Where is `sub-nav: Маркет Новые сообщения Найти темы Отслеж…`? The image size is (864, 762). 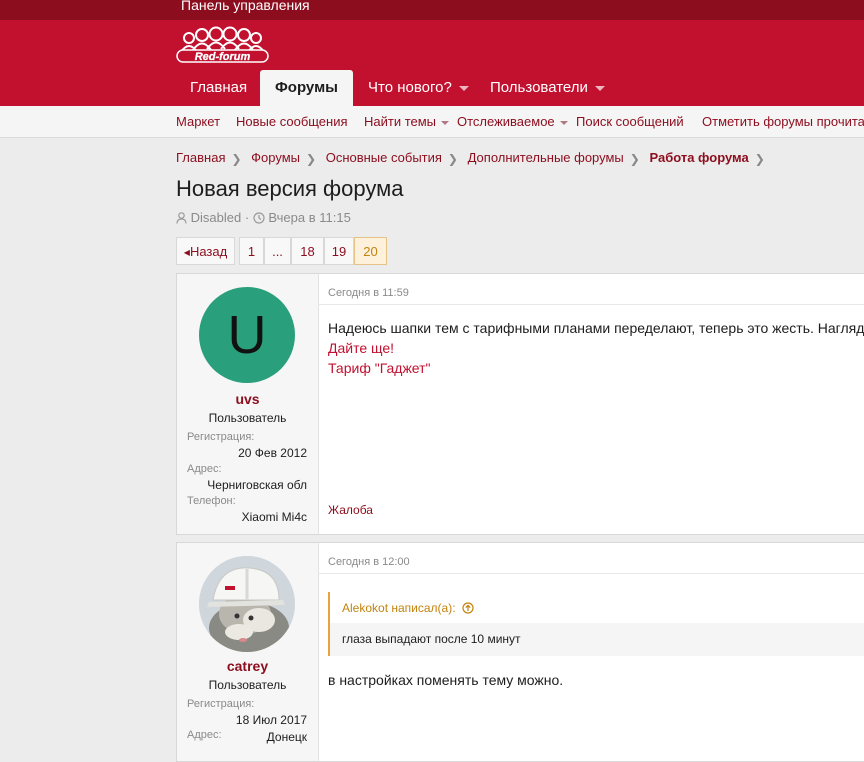 sub-nav: Маркет Новые сообщения Найти темы Отслеж… is located at coordinates (432, 122).